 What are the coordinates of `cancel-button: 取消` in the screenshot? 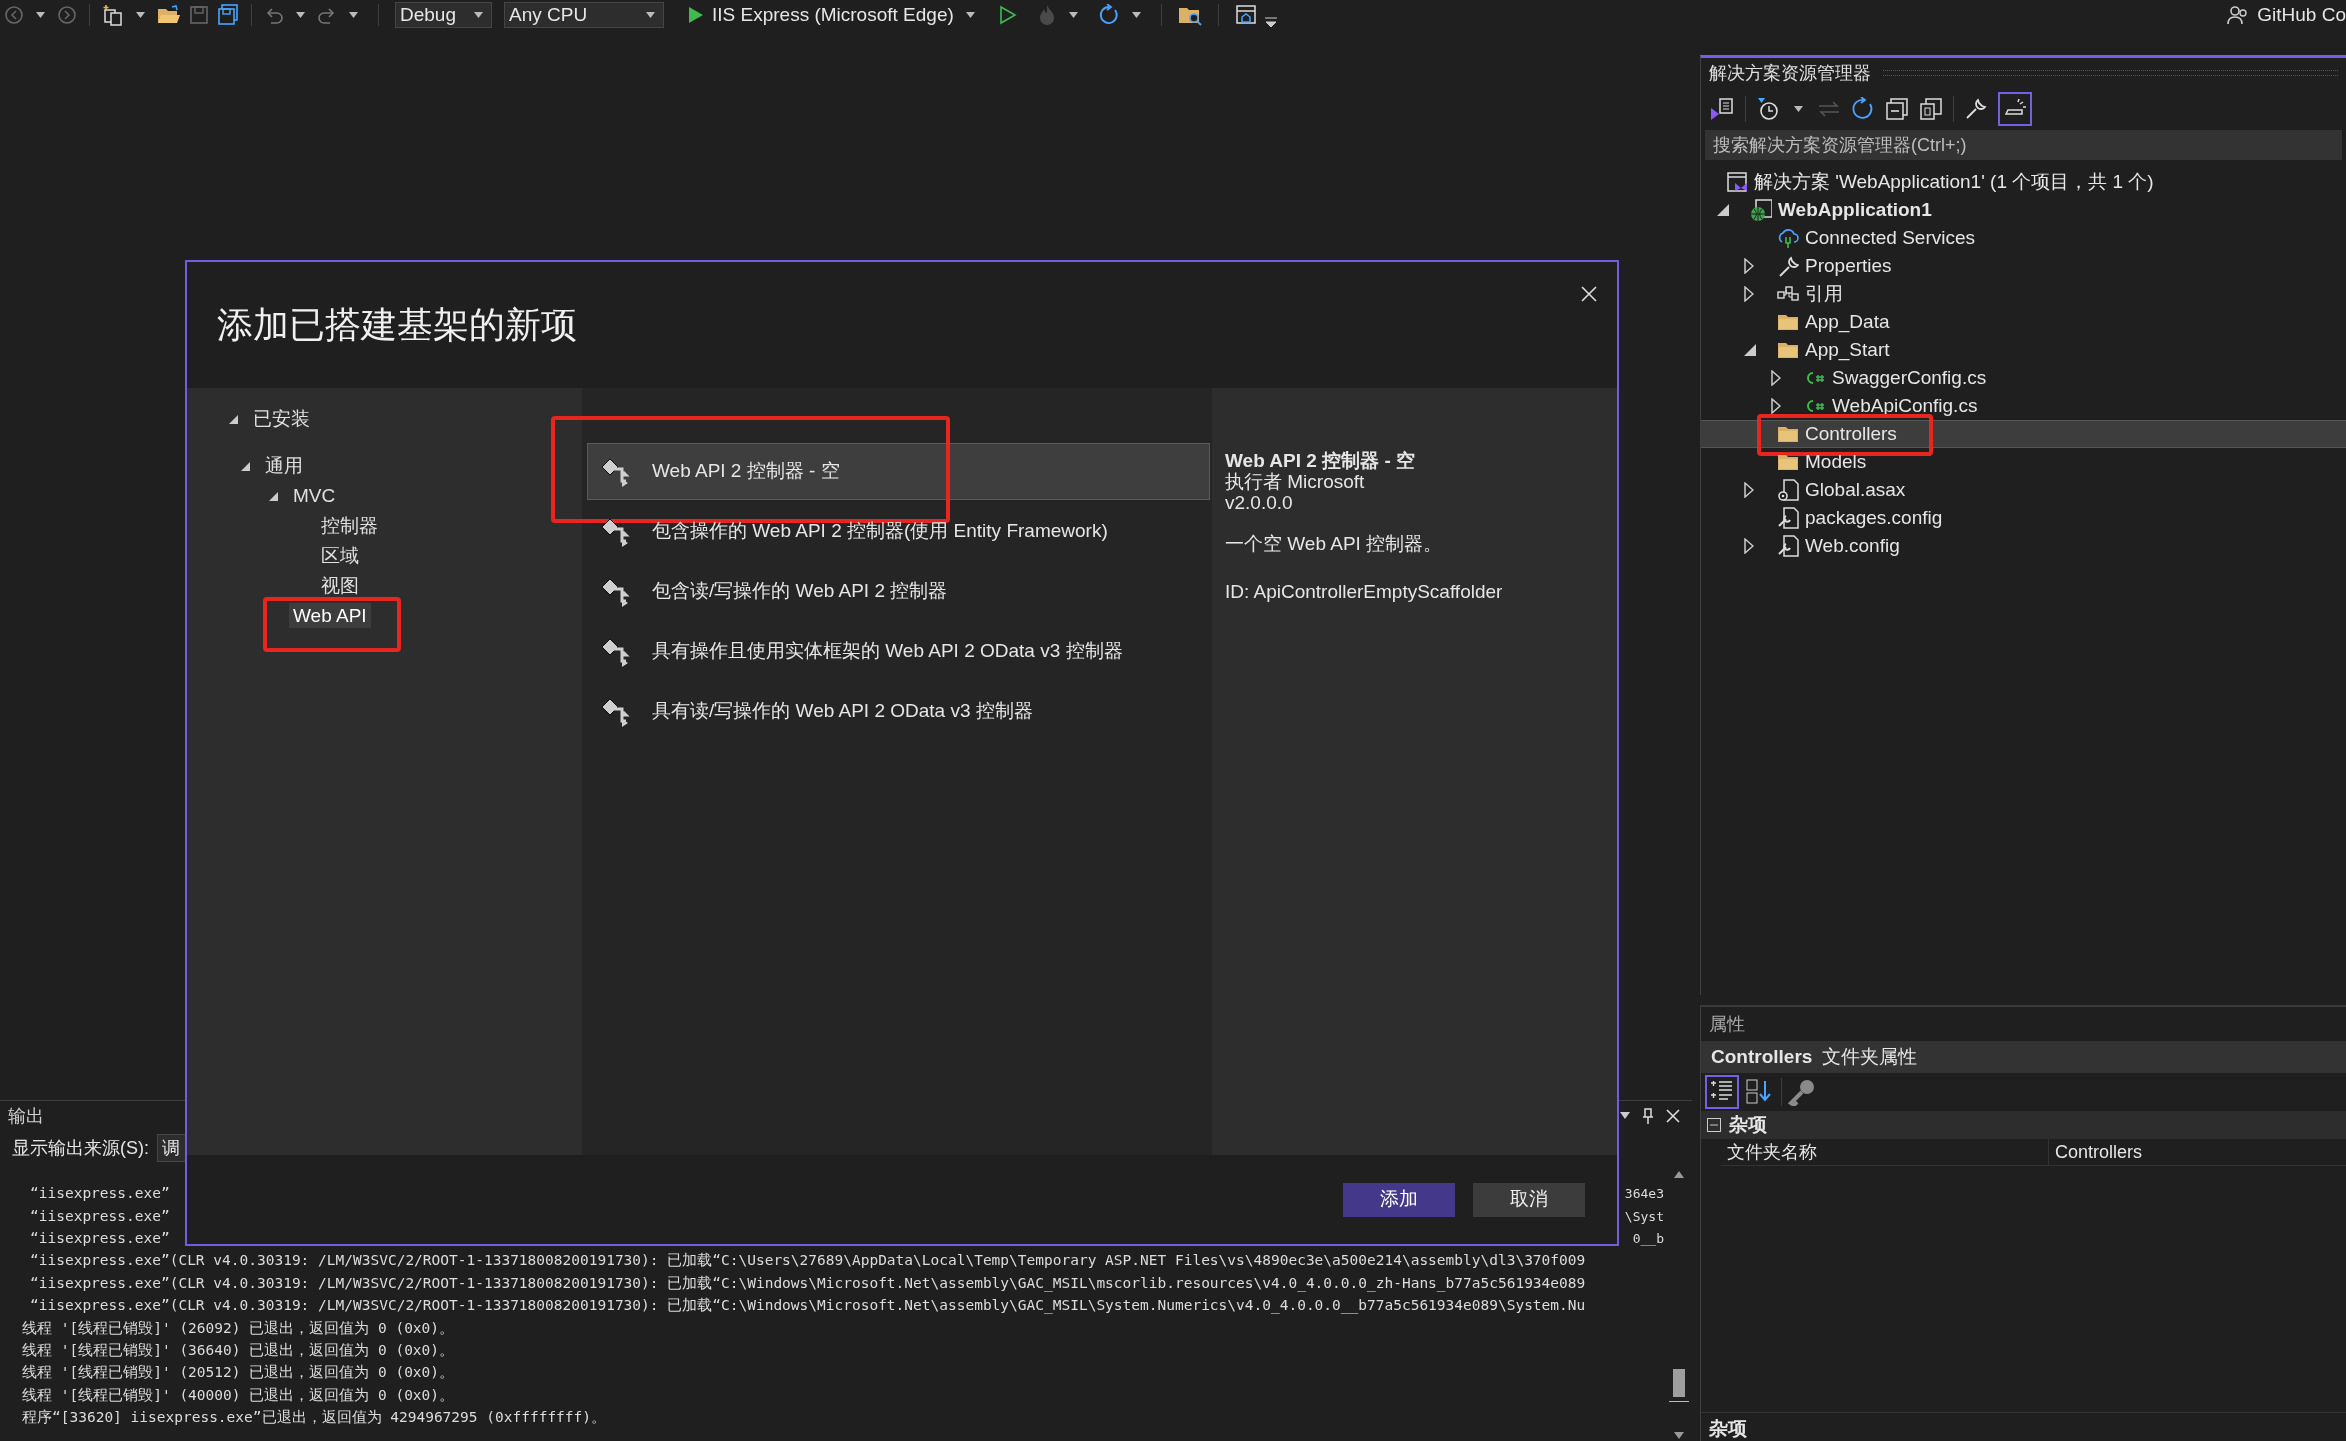 It's located at (1529, 1199).